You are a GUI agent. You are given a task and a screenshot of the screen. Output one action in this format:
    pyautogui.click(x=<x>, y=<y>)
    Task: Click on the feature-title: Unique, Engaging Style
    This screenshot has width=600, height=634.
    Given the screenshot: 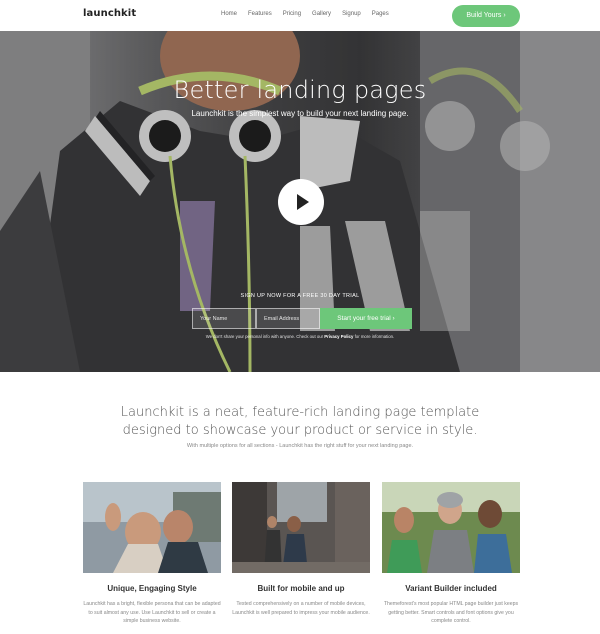 What is the action you would take?
    pyautogui.click(x=152, y=588)
    